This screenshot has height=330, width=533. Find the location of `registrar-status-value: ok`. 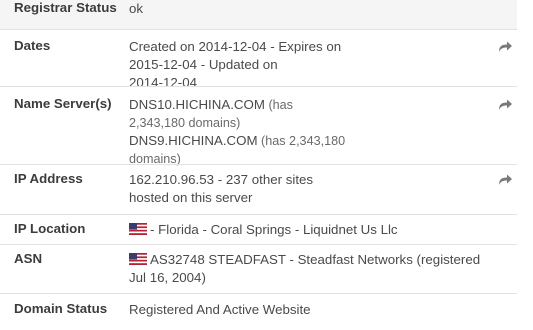

registrar-status-value: ok is located at coordinates (136, 8).